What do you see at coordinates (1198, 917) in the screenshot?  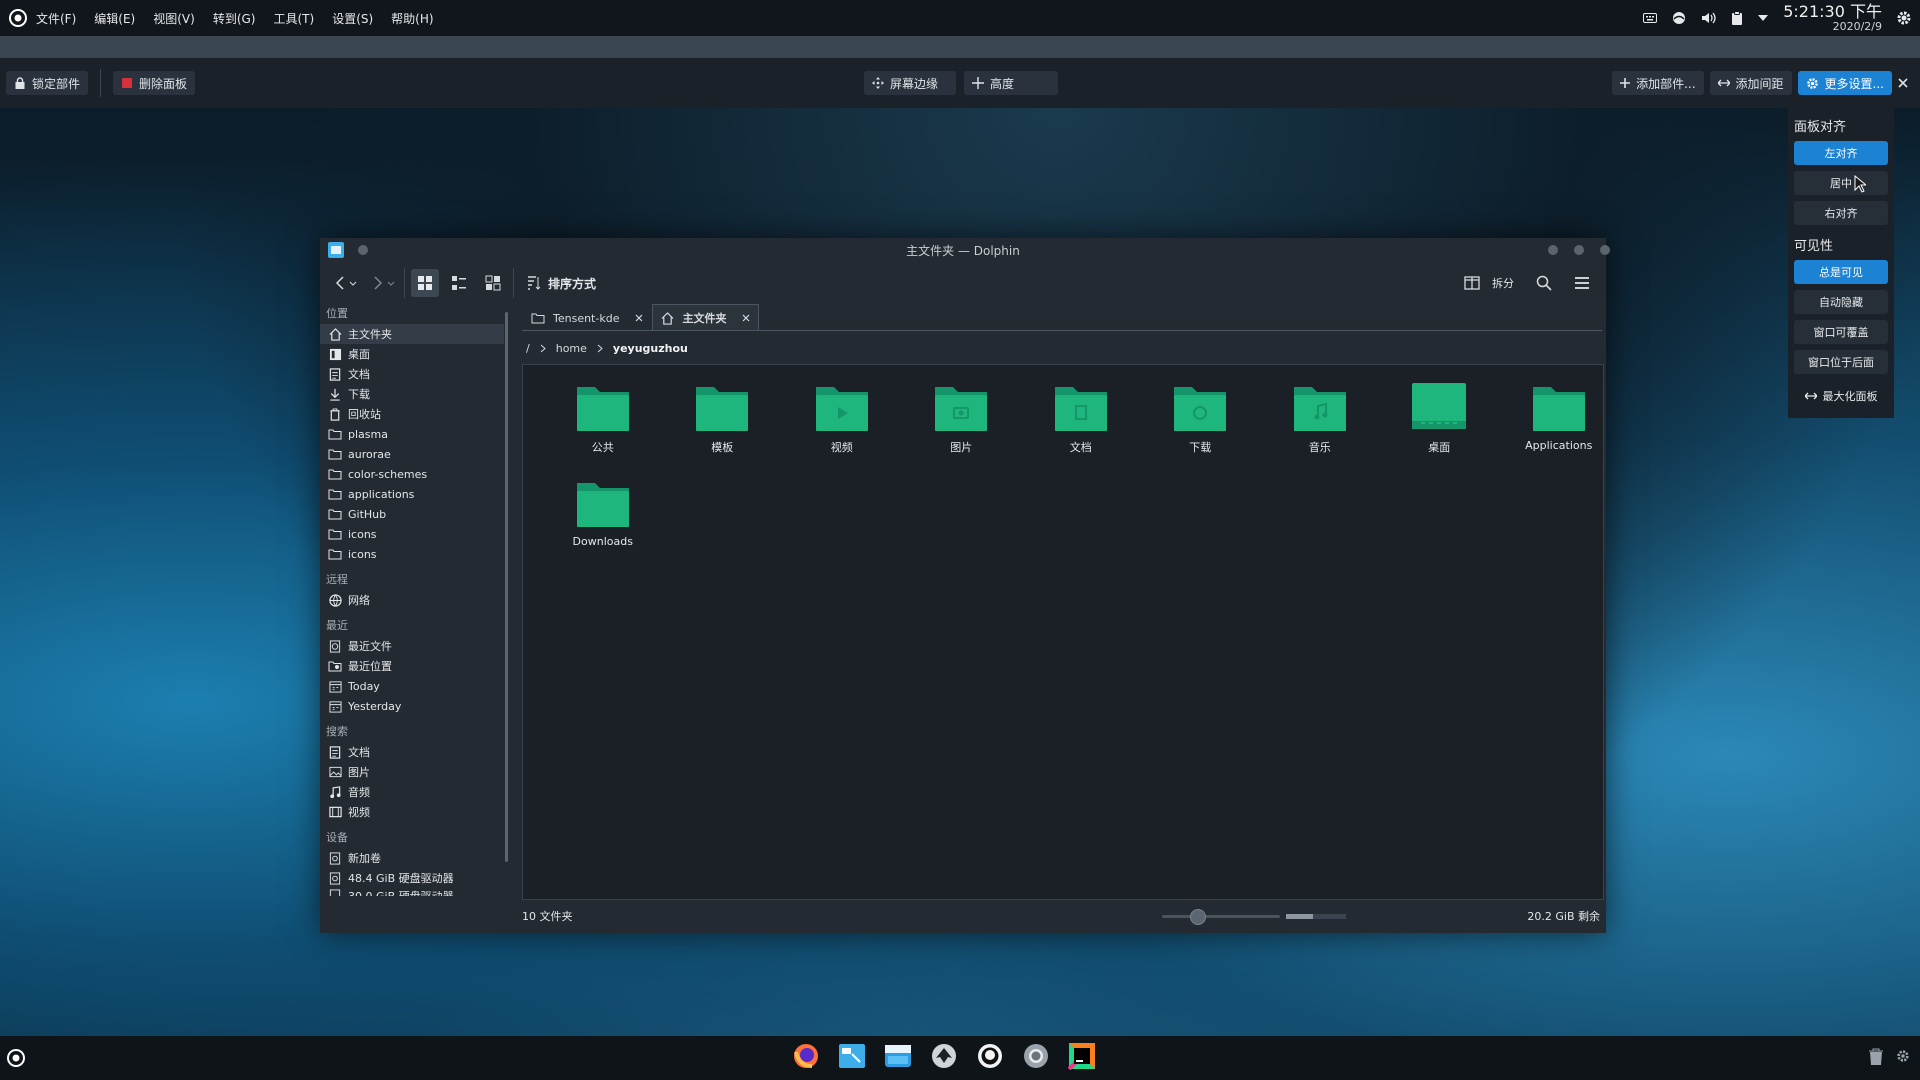 I see `zoom-slider-handle` at bounding box center [1198, 917].